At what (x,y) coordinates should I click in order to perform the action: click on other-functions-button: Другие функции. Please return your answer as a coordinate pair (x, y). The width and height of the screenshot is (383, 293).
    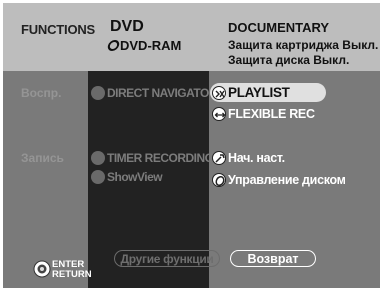
    Looking at the image, I should click on (167, 258).